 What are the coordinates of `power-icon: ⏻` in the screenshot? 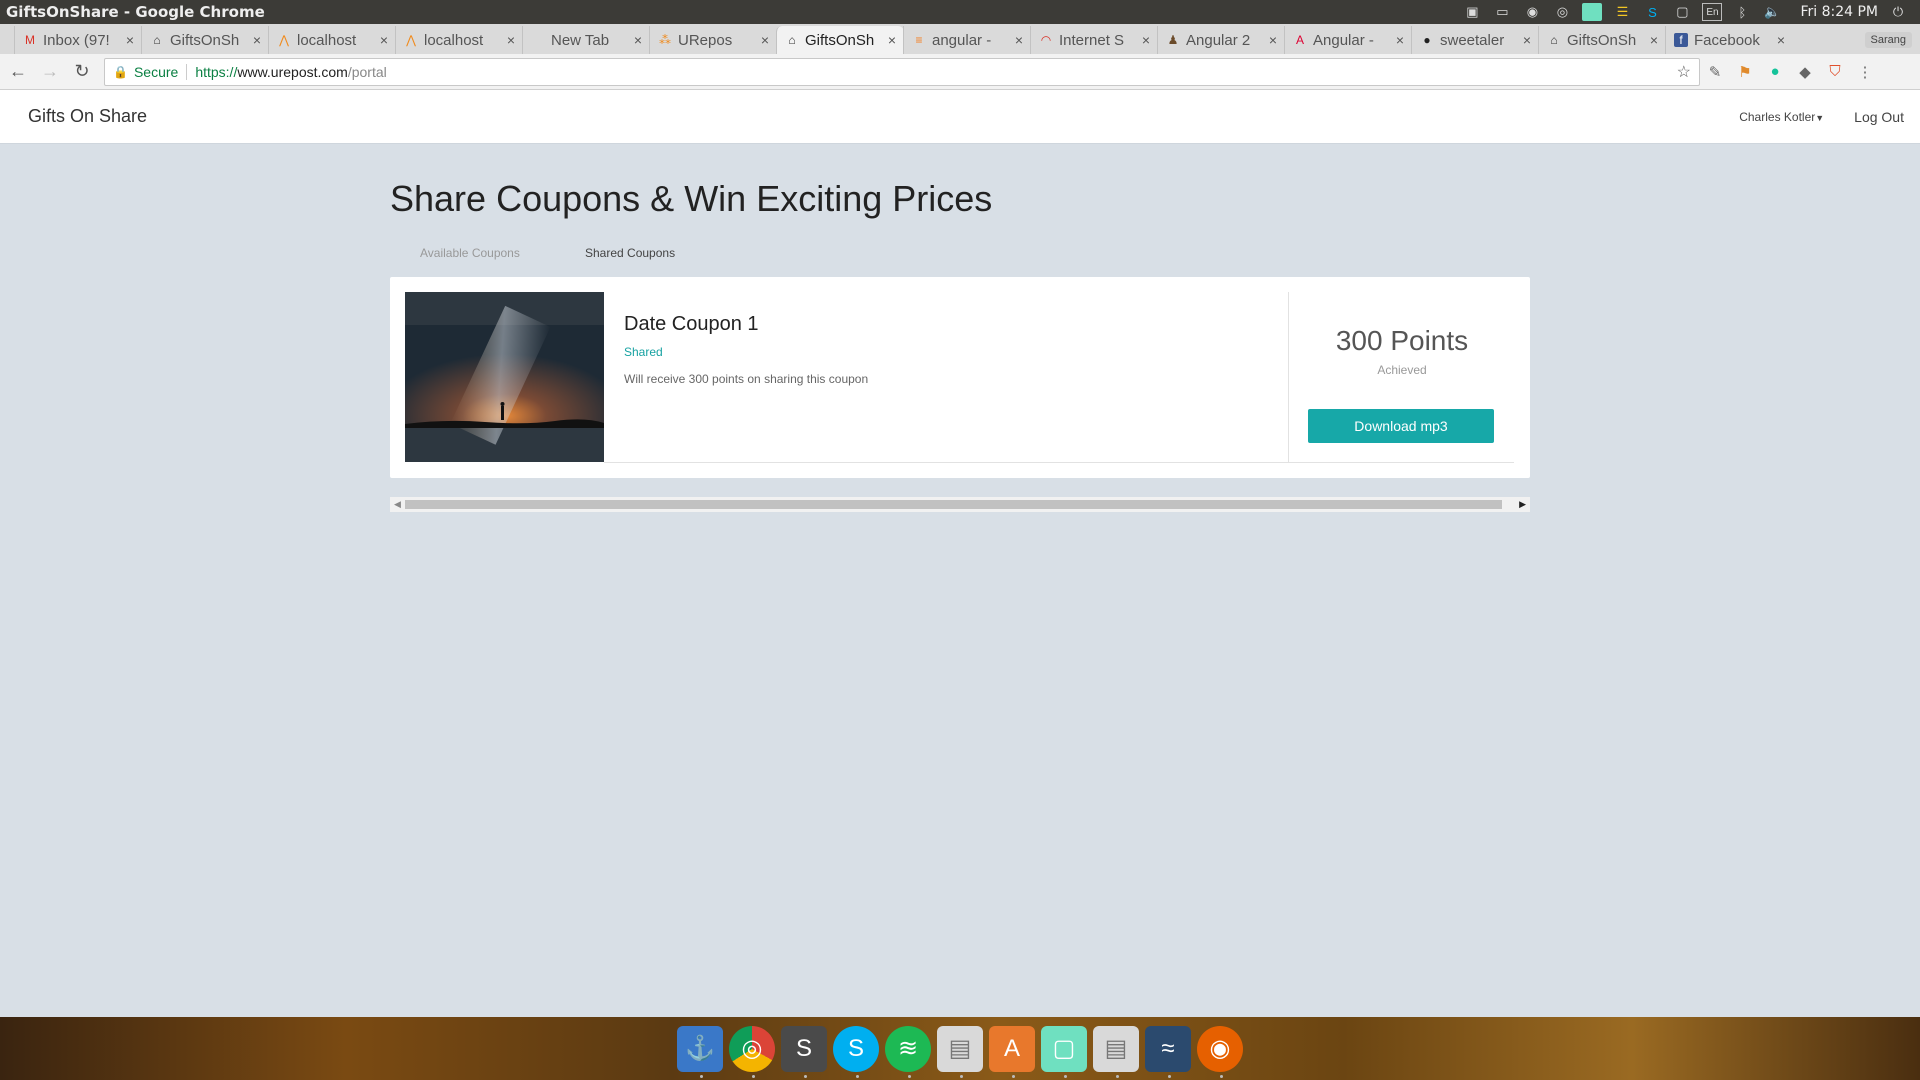 It's located at (1898, 12).